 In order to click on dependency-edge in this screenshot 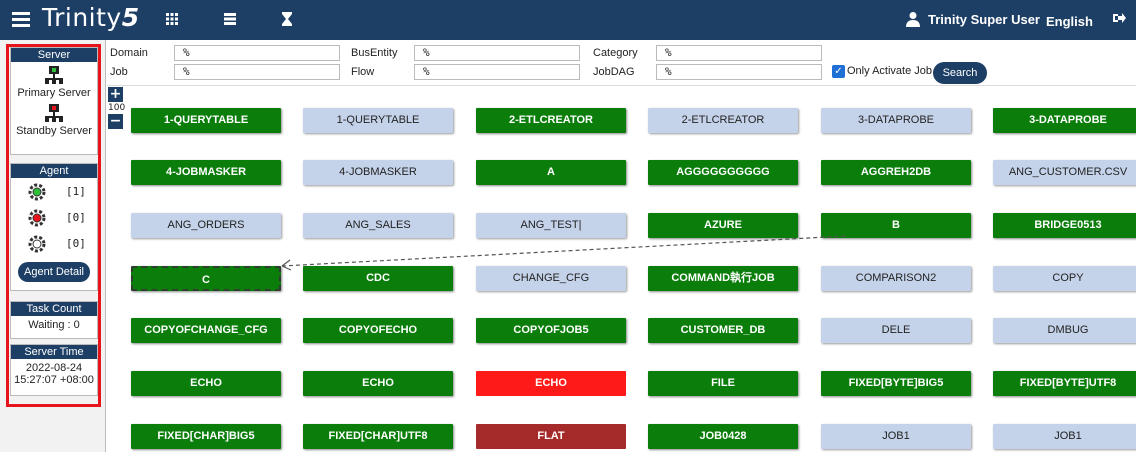, I will do `click(564, 251)`.